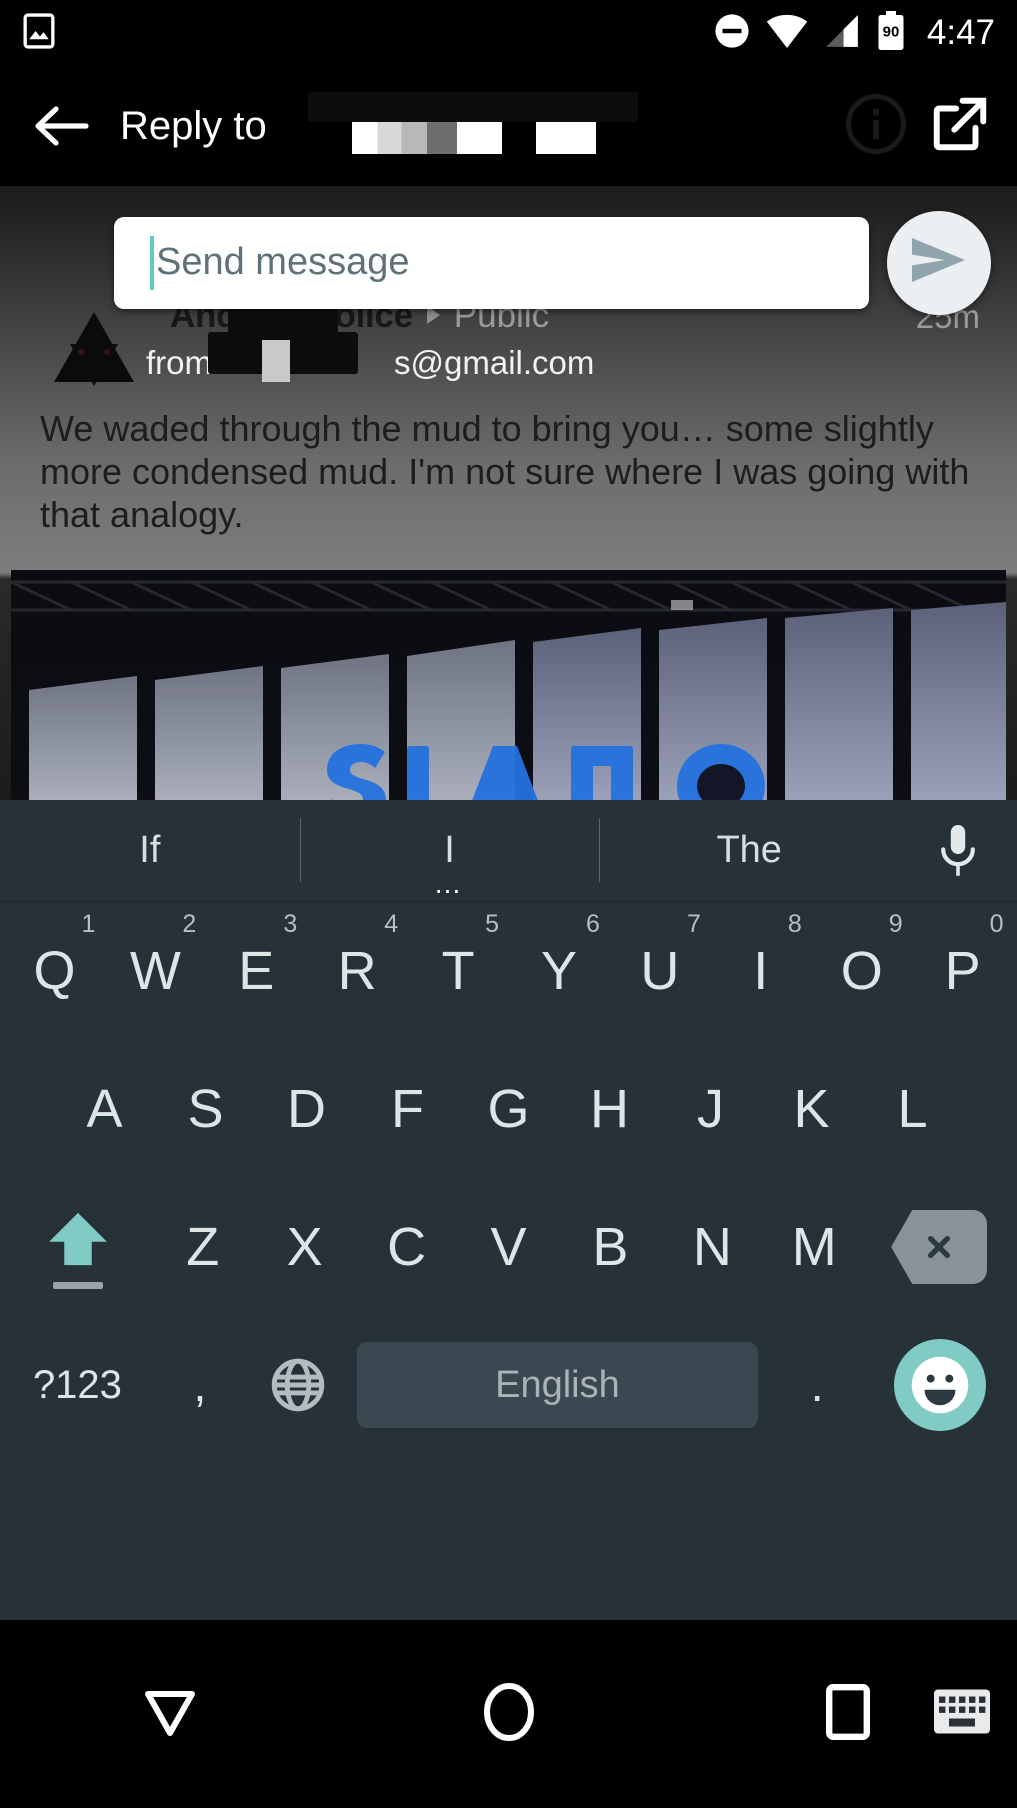 This screenshot has width=1017, height=1808. What do you see at coordinates (305, 1247) in the screenshot?
I see `key-x: X` at bounding box center [305, 1247].